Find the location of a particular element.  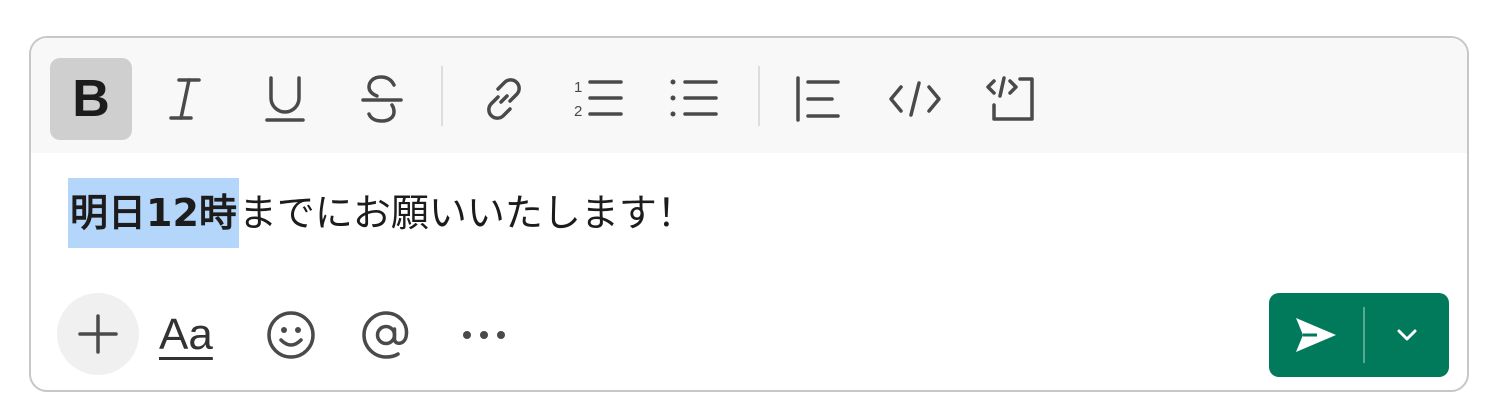

more-icon is located at coordinates (484, 335).